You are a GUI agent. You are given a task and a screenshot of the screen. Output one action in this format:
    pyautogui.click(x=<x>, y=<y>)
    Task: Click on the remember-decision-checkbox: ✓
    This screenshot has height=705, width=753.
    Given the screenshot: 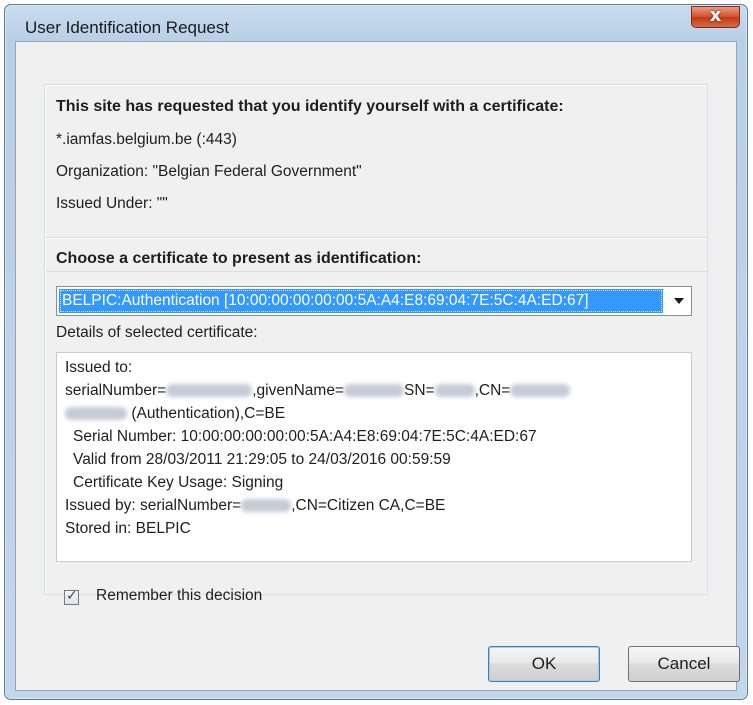 What is the action you would take?
    pyautogui.click(x=71, y=596)
    